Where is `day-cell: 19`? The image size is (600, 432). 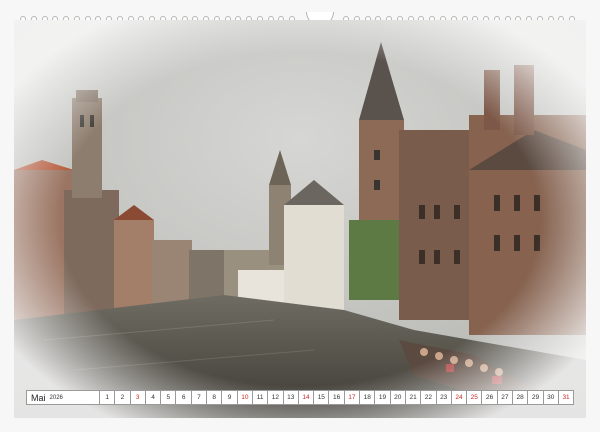
day-cell: 19 is located at coordinates (383, 397).